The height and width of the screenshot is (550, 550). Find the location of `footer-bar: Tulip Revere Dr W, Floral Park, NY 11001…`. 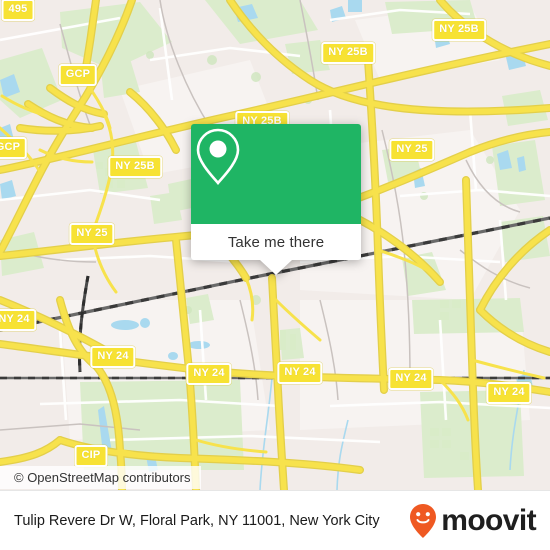

footer-bar: Tulip Revere Dr W, Floral Park, NY 11001… is located at coordinates (275, 520).